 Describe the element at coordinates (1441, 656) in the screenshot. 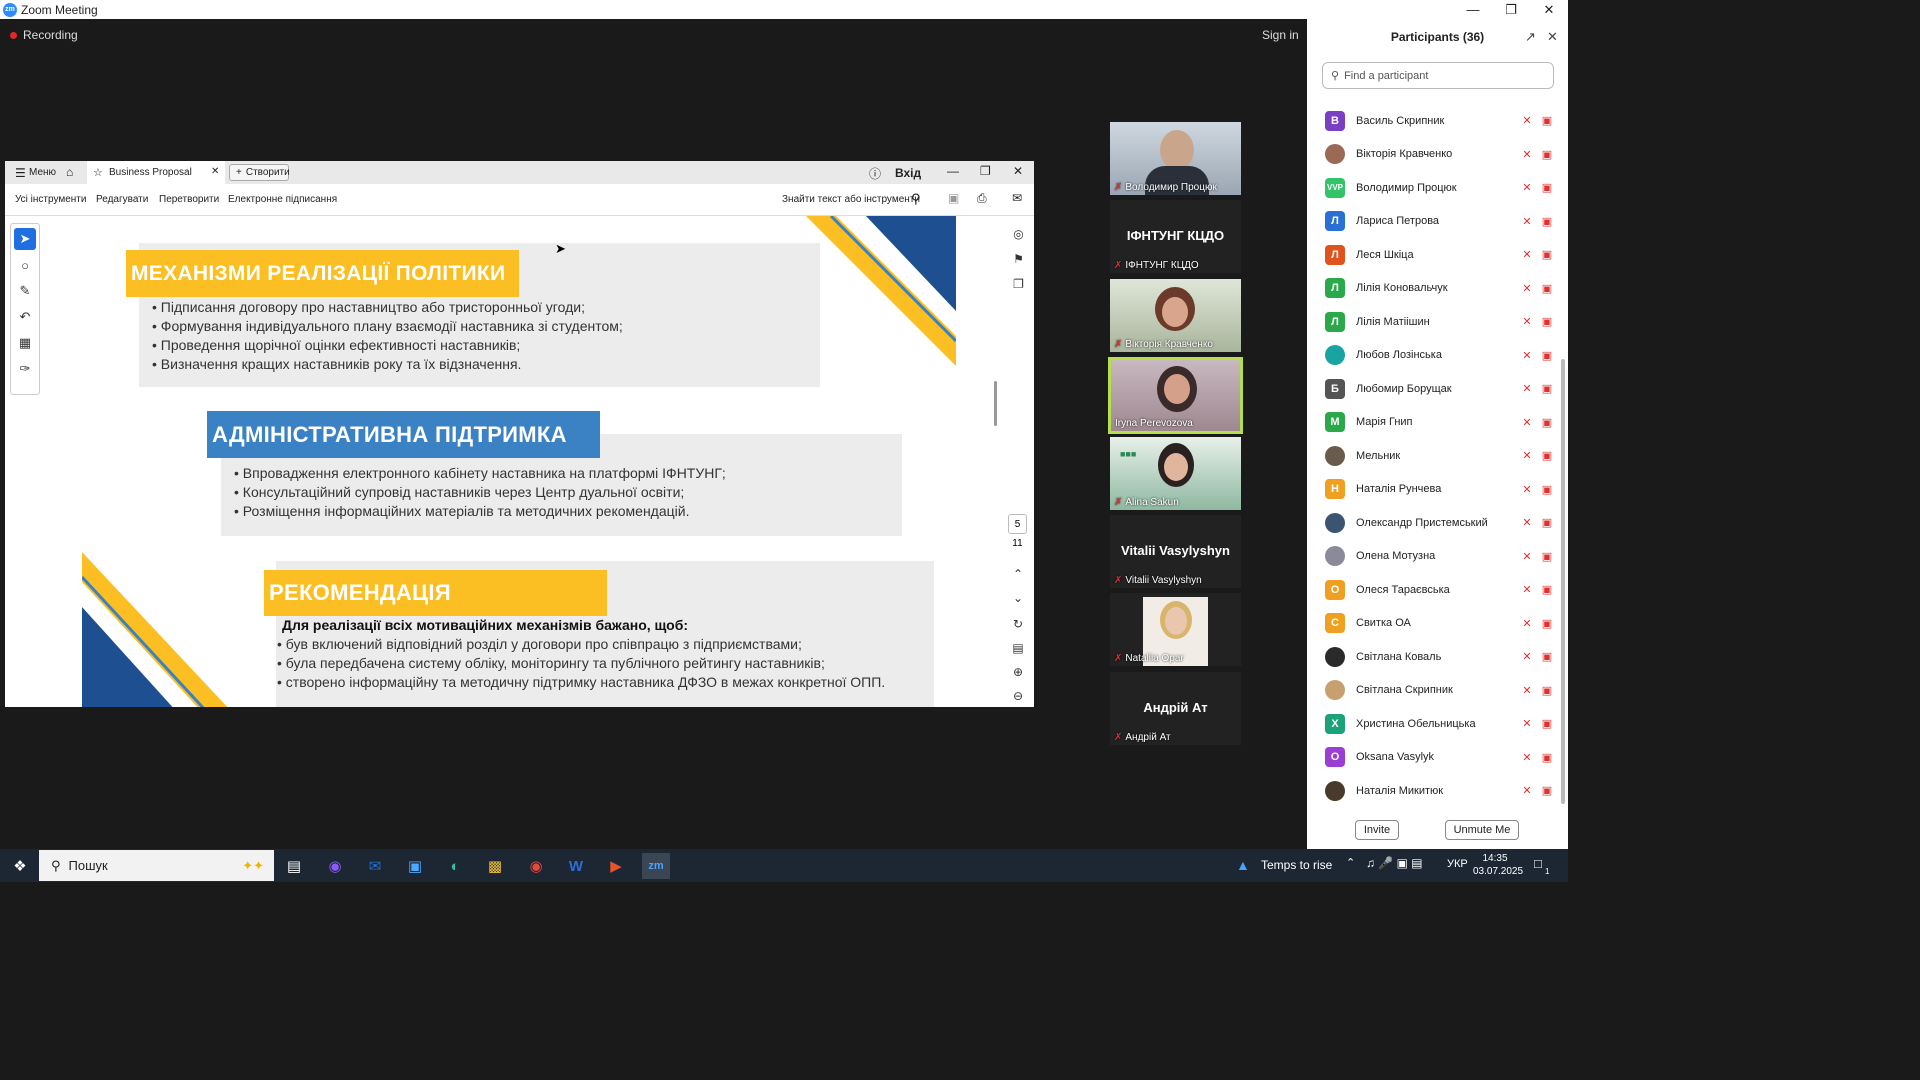

I see `participant-row: Світлана Коваль ✕ ▣` at that location.